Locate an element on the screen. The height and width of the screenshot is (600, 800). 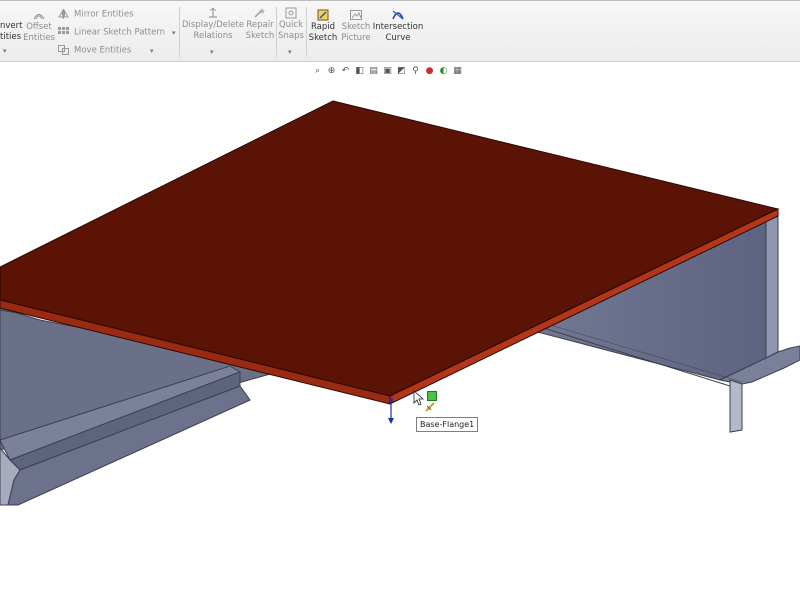
sketch-picture-label-1: Sketch is located at coordinates (356, 27).